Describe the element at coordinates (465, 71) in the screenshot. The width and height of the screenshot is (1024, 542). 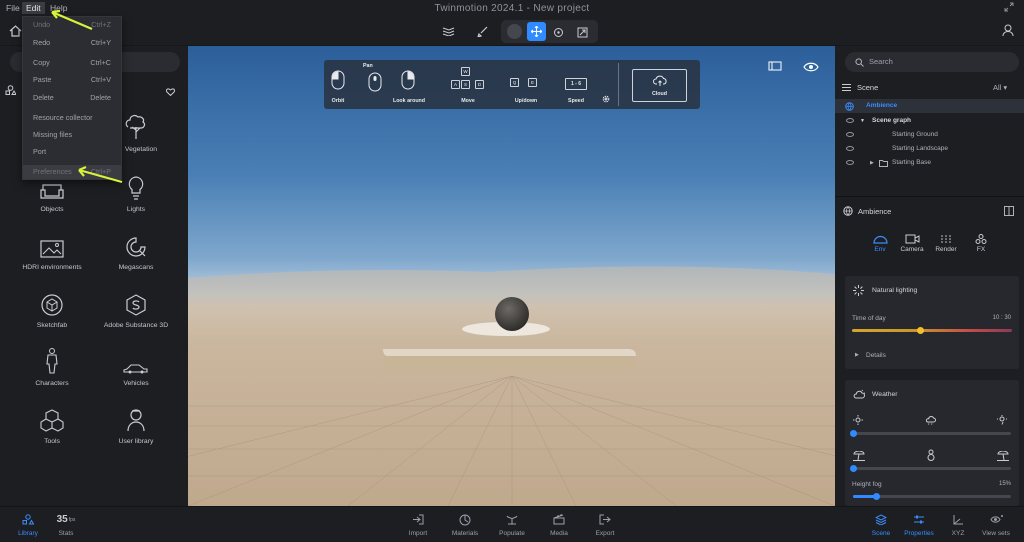
I see `key-w: W` at that location.